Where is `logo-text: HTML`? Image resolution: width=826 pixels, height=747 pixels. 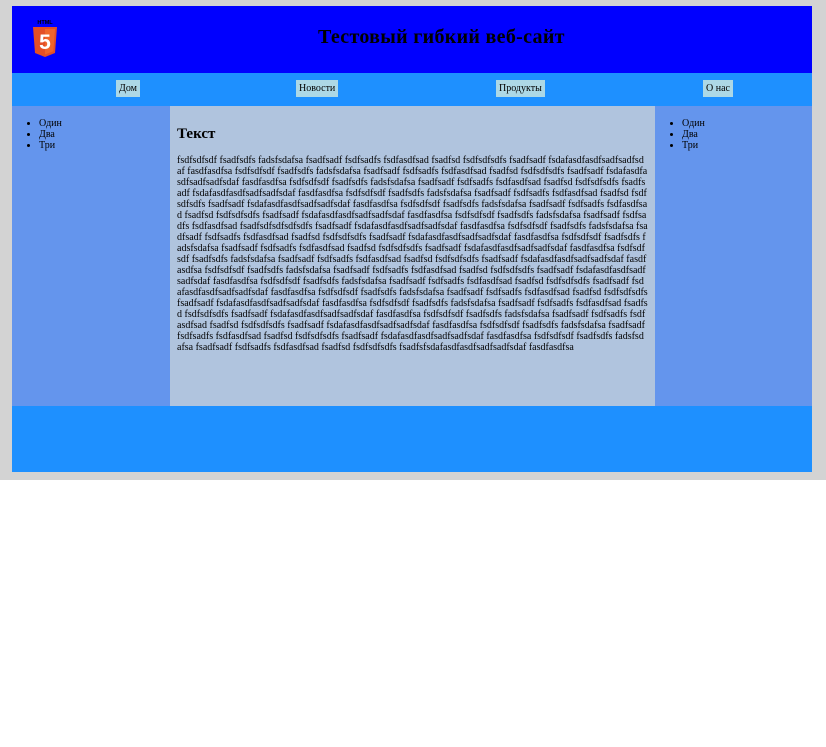 logo-text: HTML is located at coordinates (45, 23).